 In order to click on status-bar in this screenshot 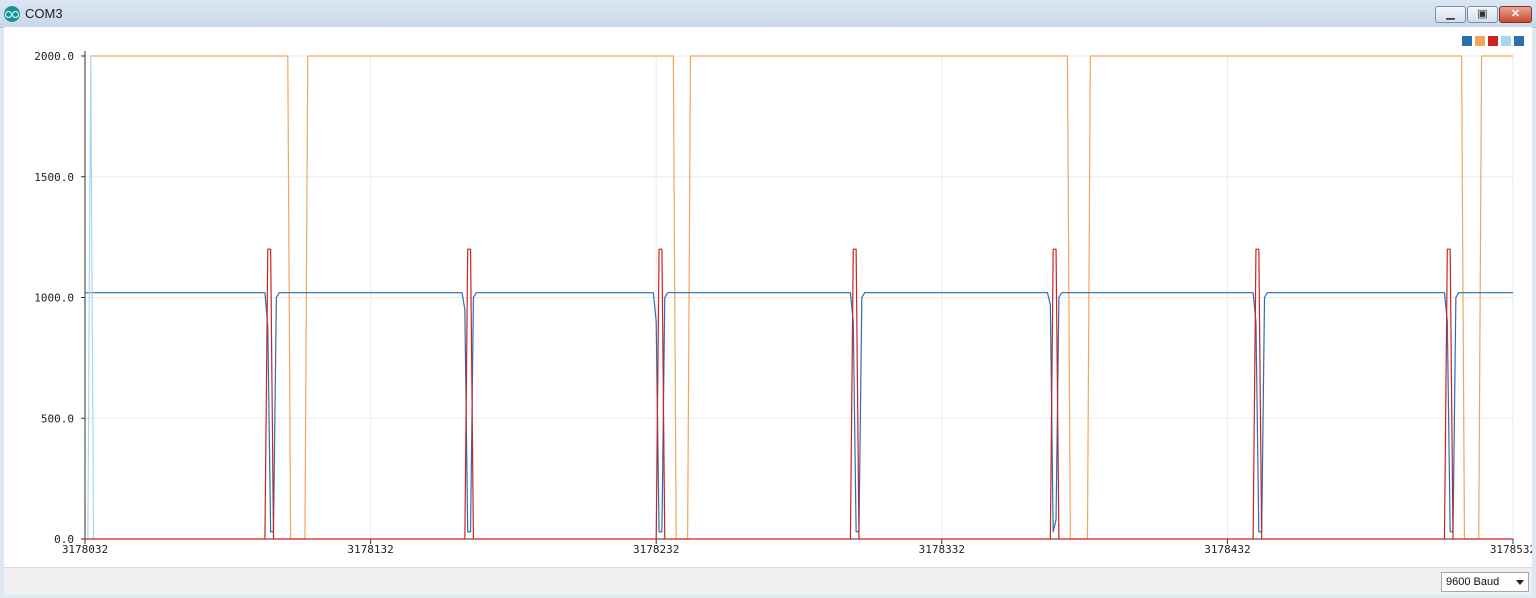, I will do `click(768, 581)`.